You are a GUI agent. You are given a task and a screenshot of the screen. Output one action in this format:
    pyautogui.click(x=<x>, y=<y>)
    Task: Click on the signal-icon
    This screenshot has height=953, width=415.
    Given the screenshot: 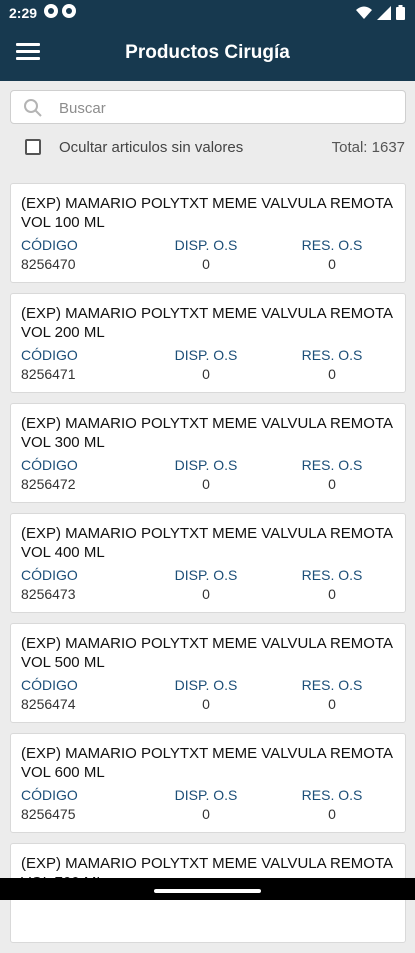 What is the action you would take?
    pyautogui.click(x=384, y=12)
    